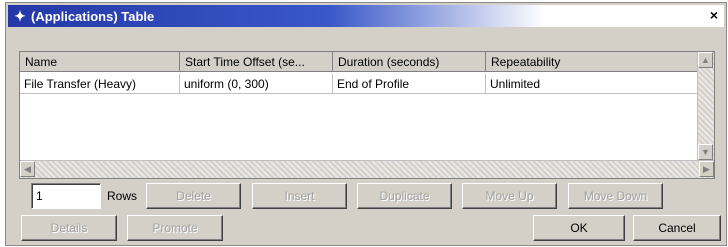 The image size is (728, 247). Describe the element at coordinates (175, 228) in the screenshot. I see `promote-button: Promote` at that location.